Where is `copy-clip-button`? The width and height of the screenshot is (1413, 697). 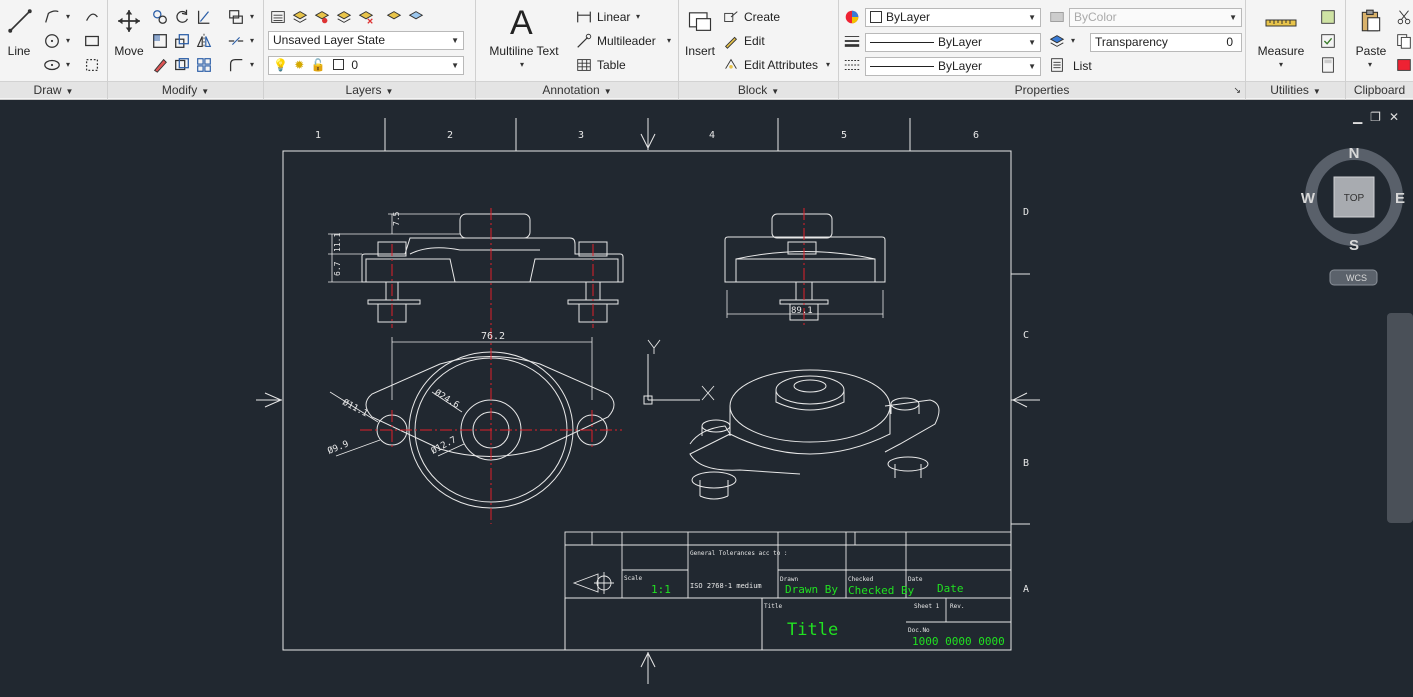
copy-clip-button is located at coordinates (1403, 41).